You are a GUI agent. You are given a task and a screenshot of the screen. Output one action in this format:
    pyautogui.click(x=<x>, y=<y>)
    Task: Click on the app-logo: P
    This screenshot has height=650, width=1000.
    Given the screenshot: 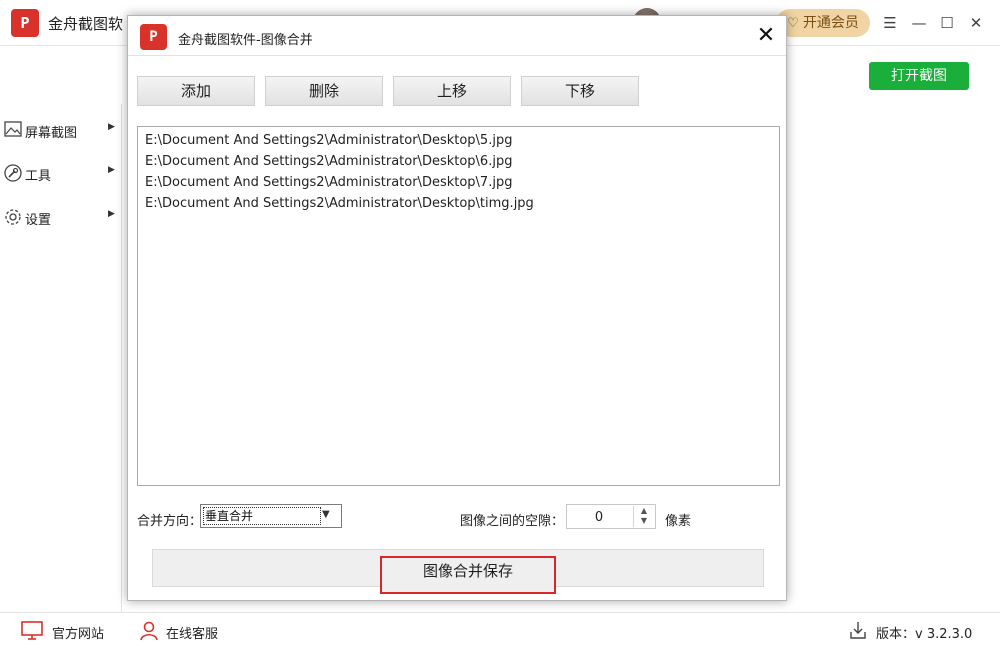 What is the action you would take?
    pyautogui.click(x=25, y=23)
    